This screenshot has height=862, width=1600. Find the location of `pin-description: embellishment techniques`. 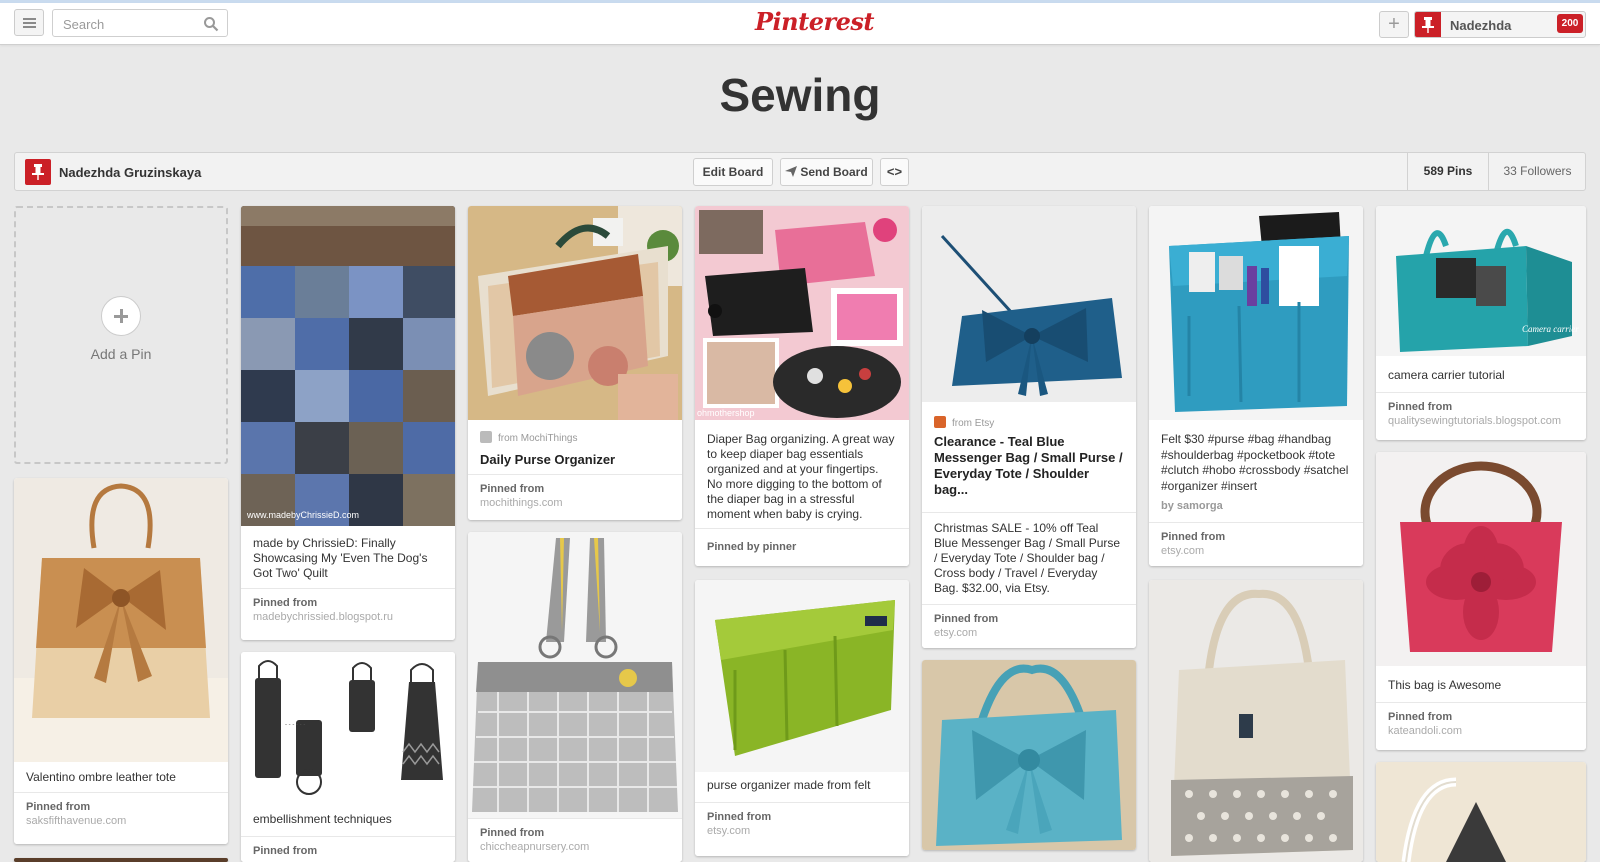

pin-description: embellishment techniques is located at coordinates (322, 819).